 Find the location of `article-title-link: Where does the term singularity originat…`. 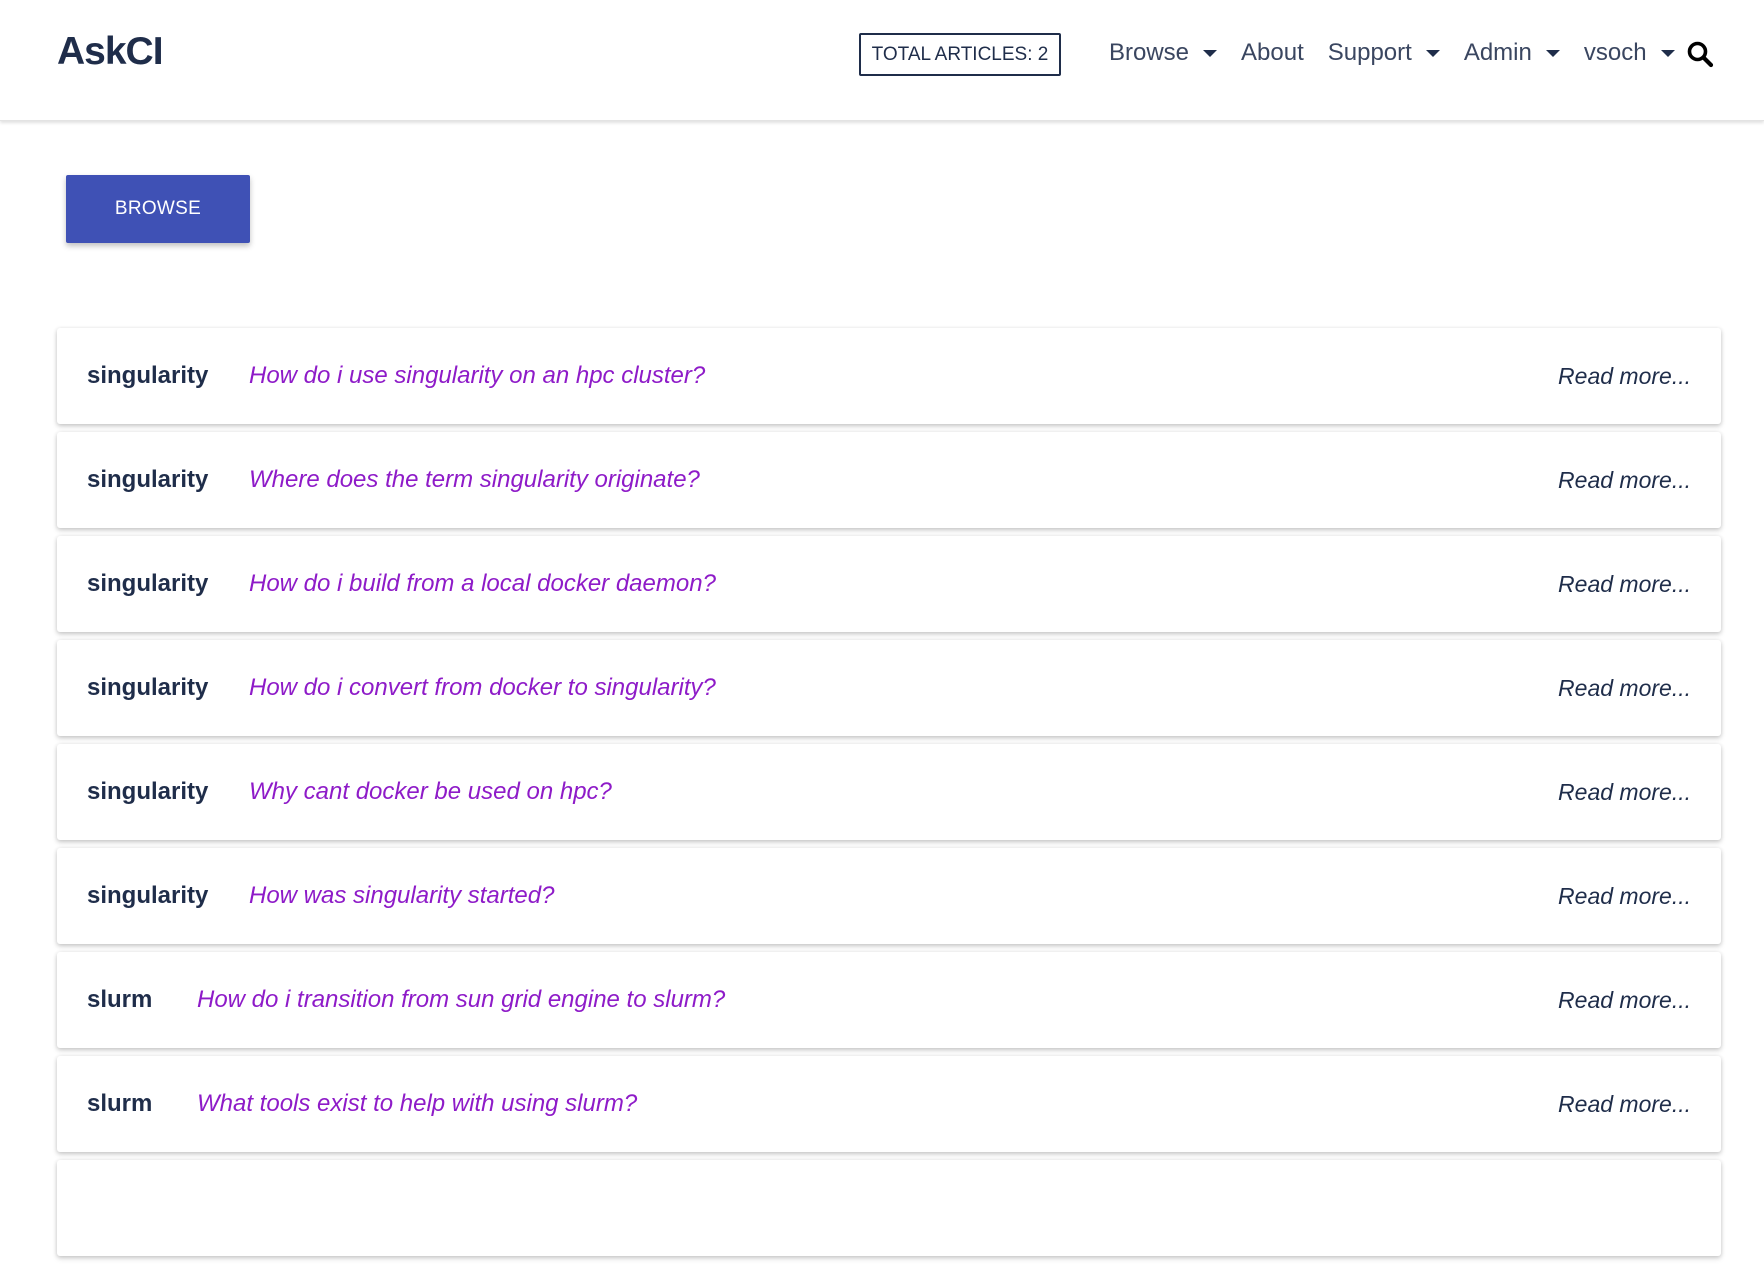

article-title-link: Where does the term singularity originat… is located at coordinates (474, 480).